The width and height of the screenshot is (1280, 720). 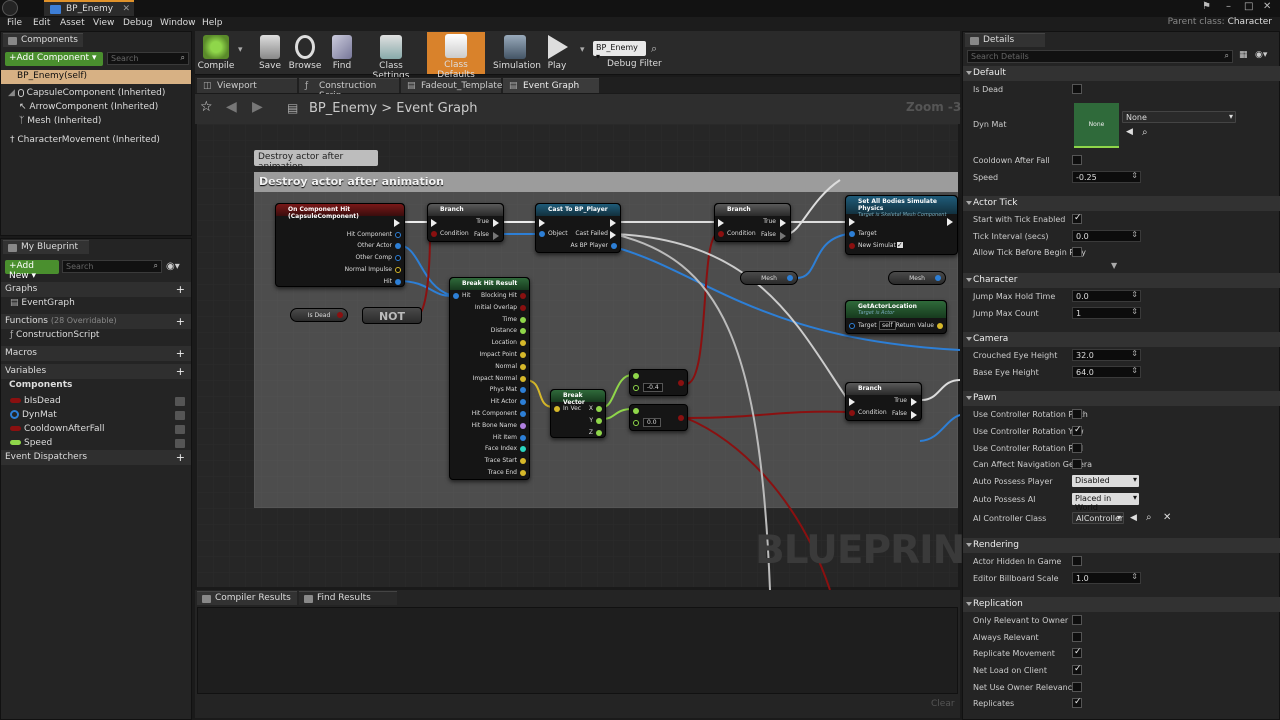 What do you see at coordinates (1077, 448) in the screenshot?
I see `use-roll-checkbox` at bounding box center [1077, 448].